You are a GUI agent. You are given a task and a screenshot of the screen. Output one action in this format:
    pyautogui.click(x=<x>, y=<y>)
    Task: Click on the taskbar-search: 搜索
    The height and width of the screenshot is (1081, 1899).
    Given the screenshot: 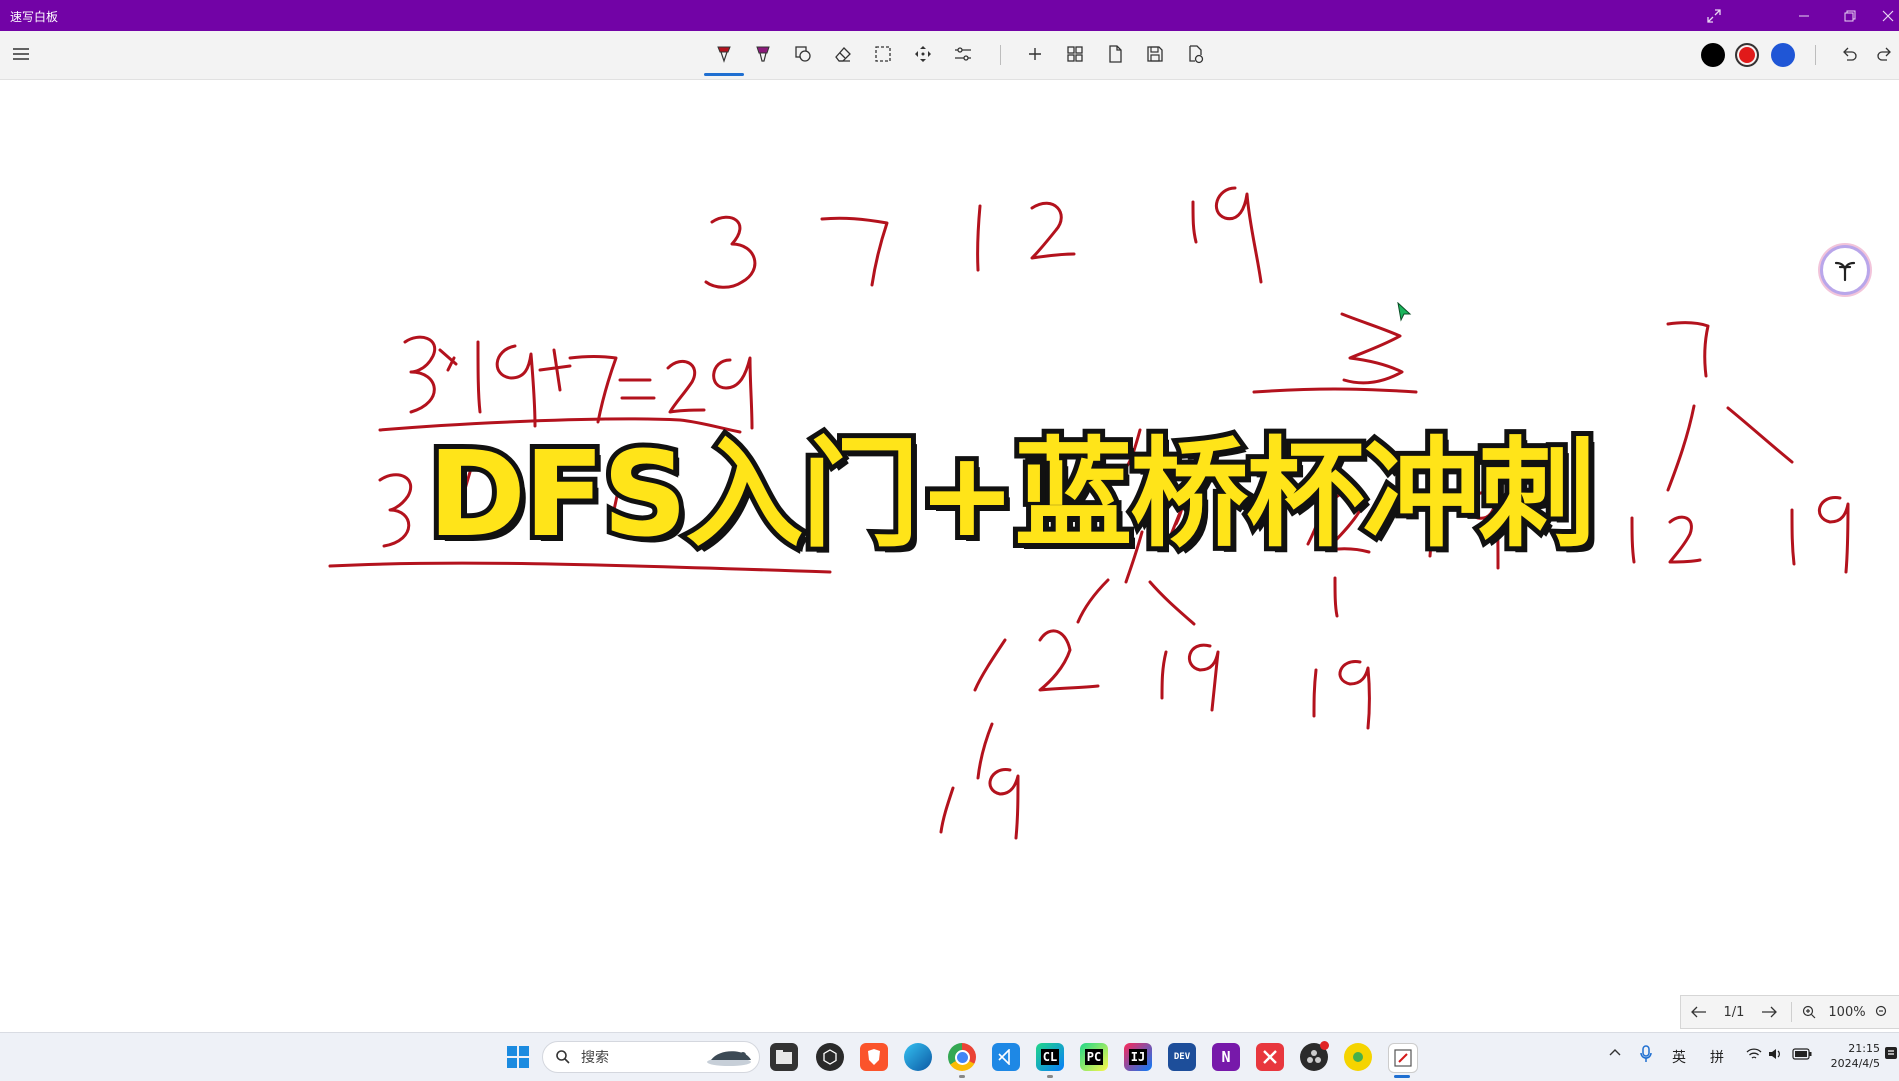 What is the action you would take?
    pyautogui.click(x=651, y=1057)
    